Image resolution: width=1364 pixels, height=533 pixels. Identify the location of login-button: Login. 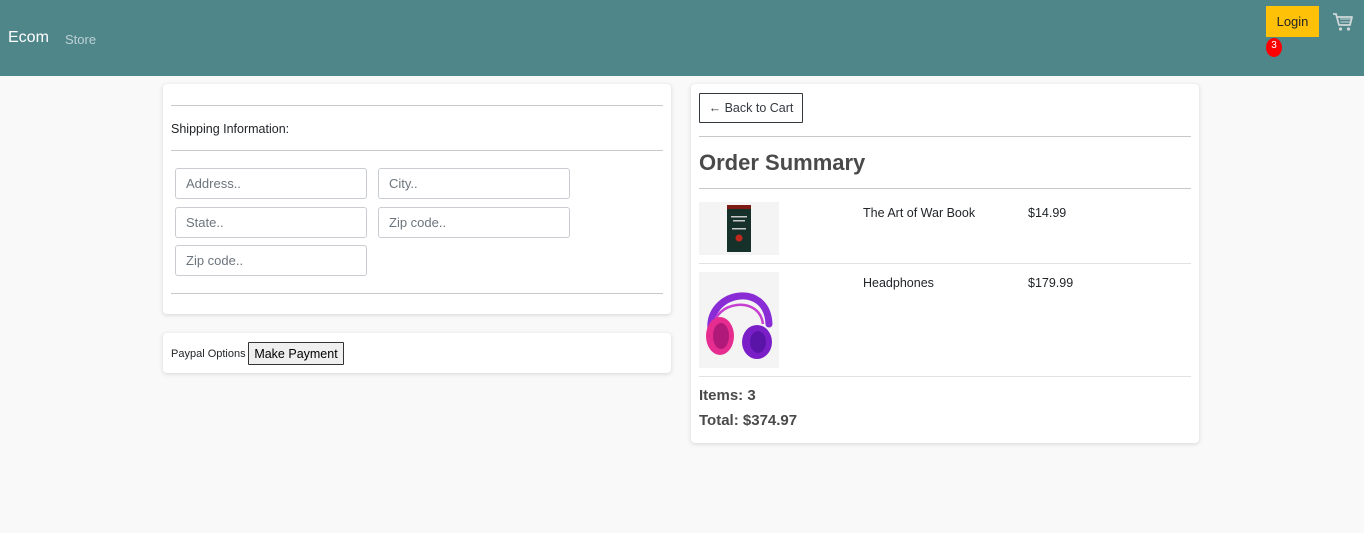
(1292, 21).